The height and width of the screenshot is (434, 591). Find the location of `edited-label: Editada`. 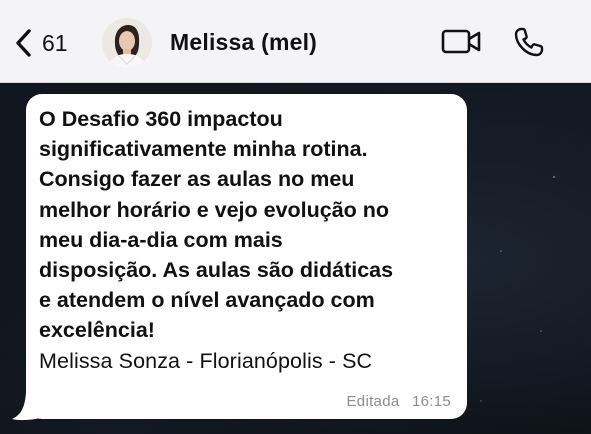

edited-label: Editada is located at coordinates (373, 401).